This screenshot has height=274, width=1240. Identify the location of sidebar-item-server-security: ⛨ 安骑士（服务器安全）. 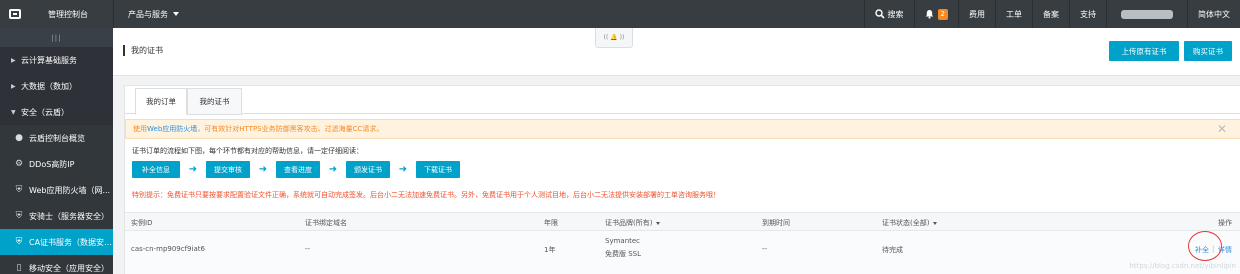
(56, 216).